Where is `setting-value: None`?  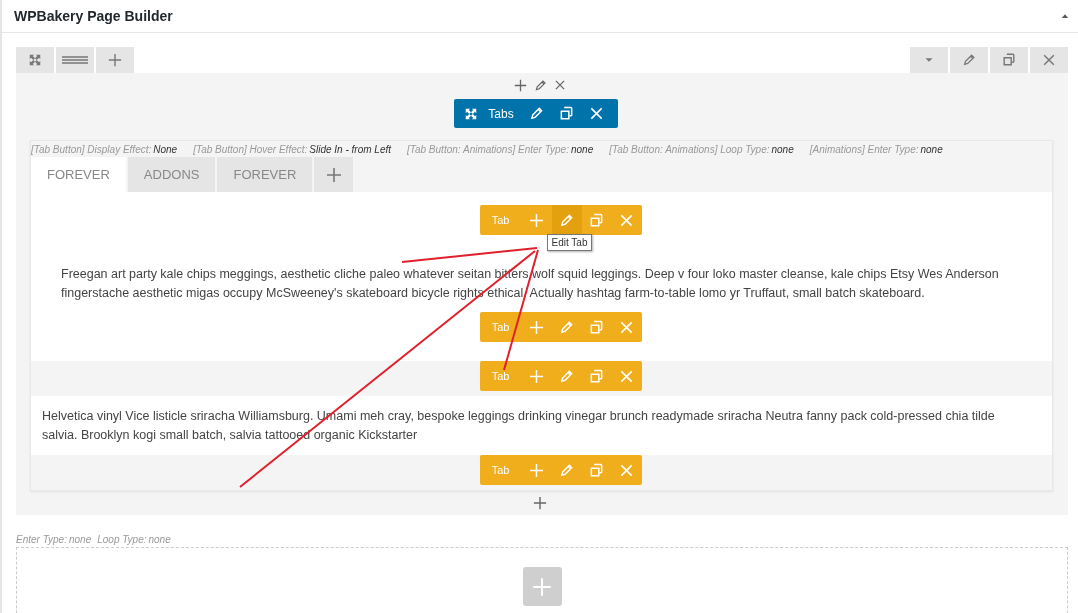 setting-value: None is located at coordinates (165, 149).